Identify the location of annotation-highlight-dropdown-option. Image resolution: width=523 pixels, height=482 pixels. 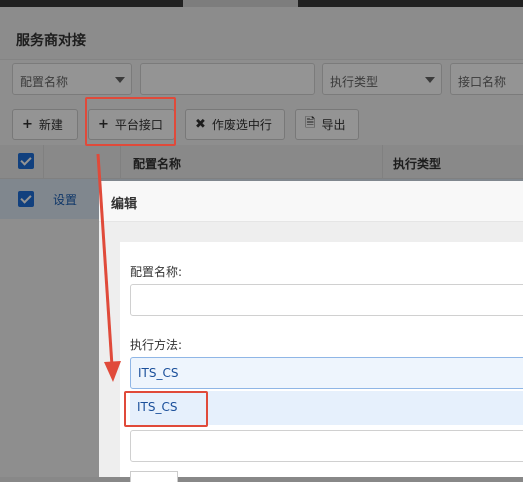
(166, 409).